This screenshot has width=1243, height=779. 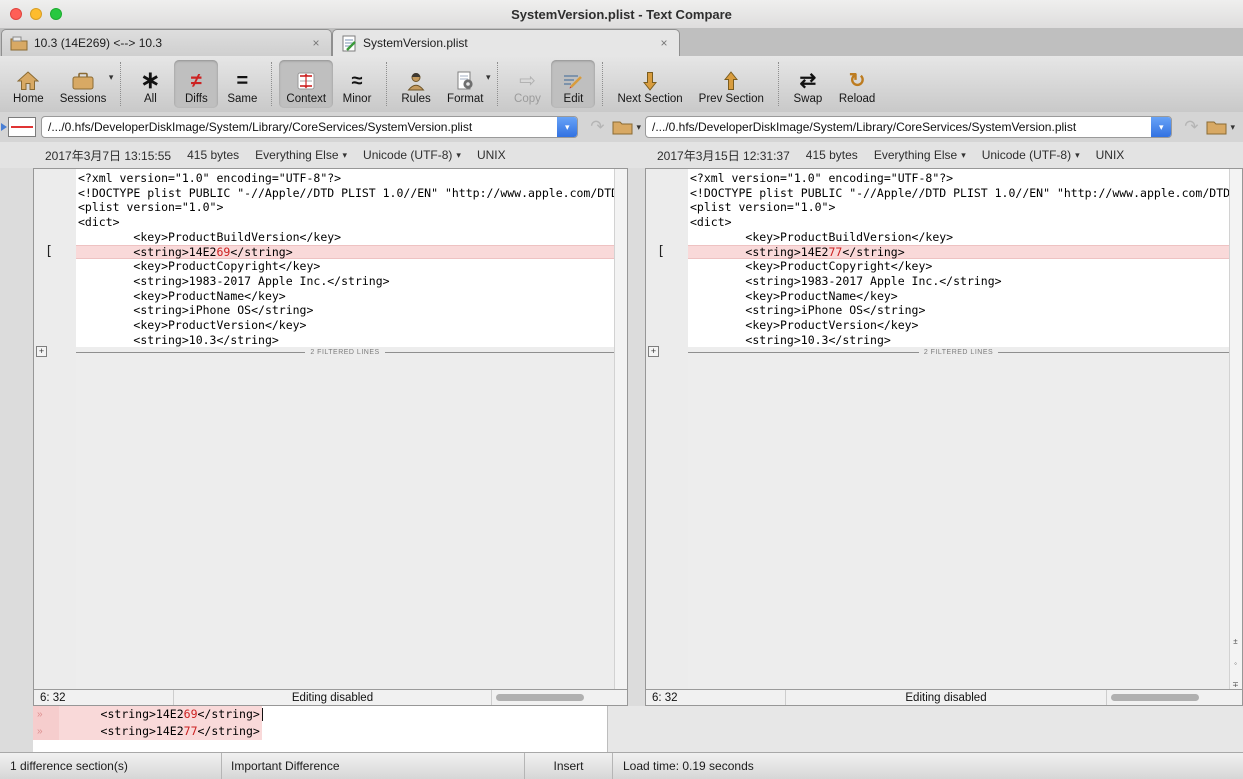 I want to click on rules-button: Rules, so click(x=416, y=84).